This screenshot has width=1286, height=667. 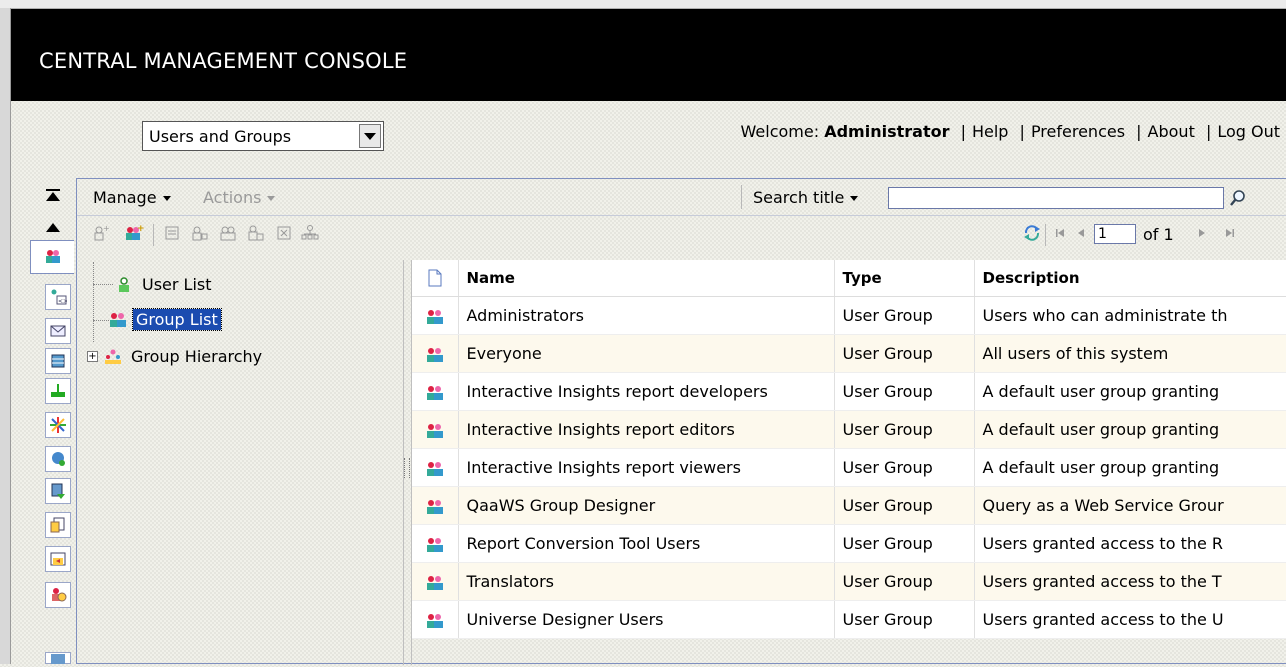 What do you see at coordinates (646, 619) in the screenshot?
I see `cell-name: Universe Designer Users` at bounding box center [646, 619].